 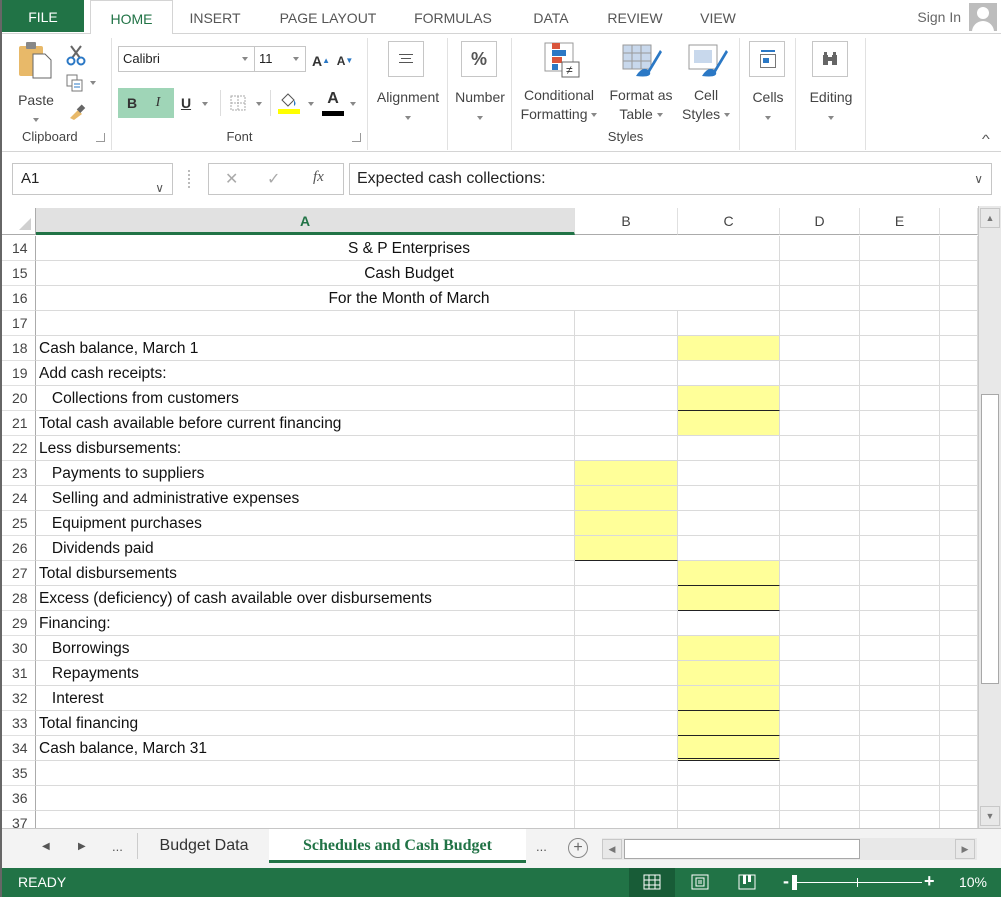 What do you see at coordinates (900, 773) in the screenshot?
I see `cell-e35` at bounding box center [900, 773].